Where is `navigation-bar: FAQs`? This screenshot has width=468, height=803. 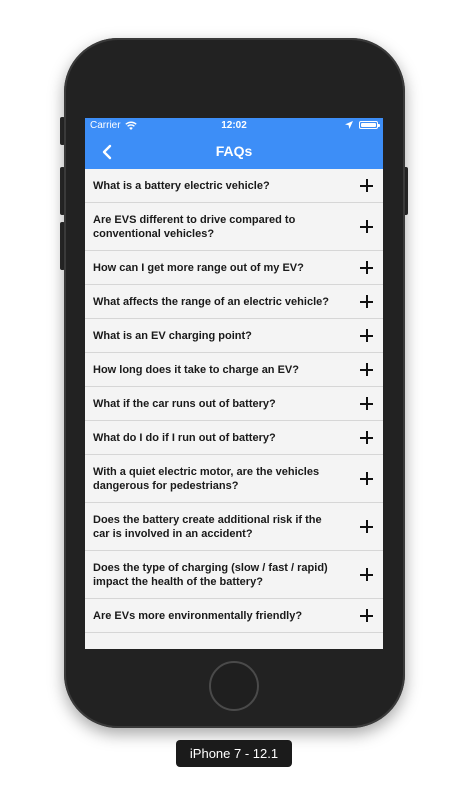 navigation-bar: FAQs is located at coordinates (234, 151).